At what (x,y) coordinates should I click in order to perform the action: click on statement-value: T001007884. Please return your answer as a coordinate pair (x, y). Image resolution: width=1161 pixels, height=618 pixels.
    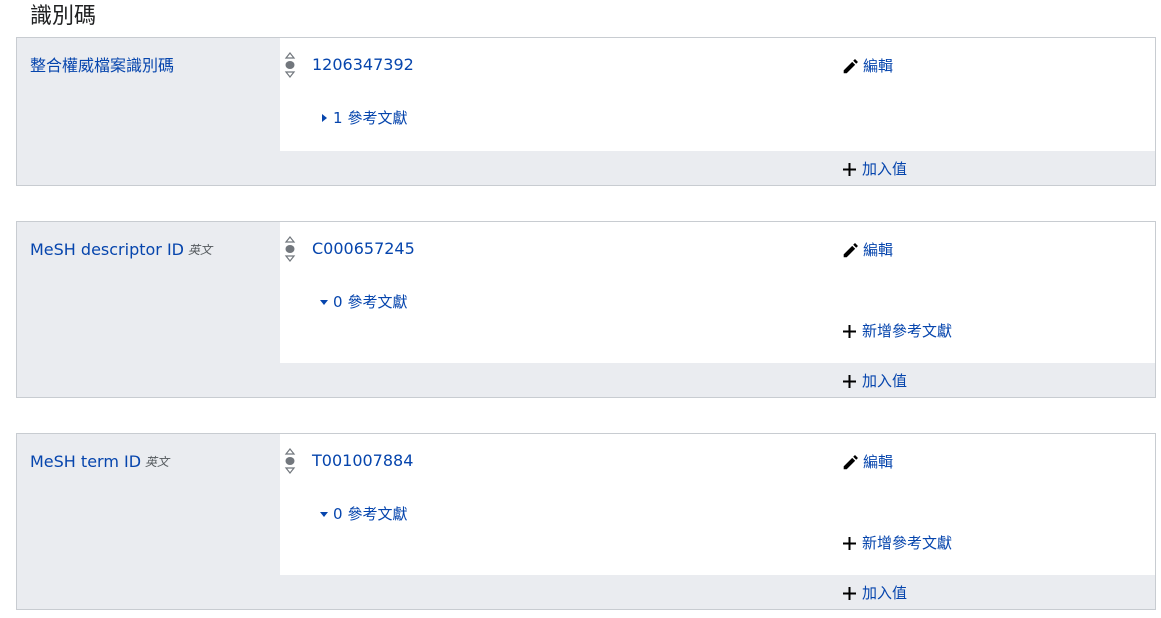
    Looking at the image, I should click on (362, 461).